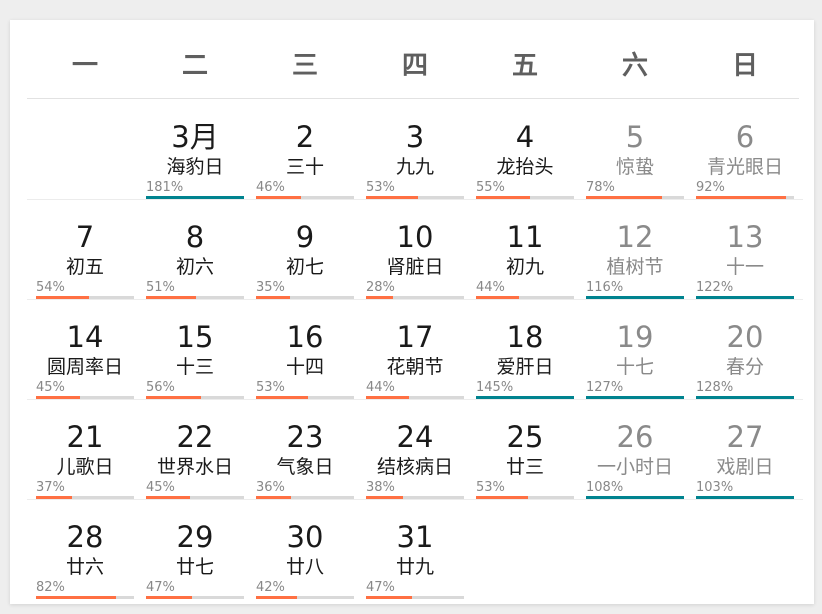 The height and width of the screenshot is (614, 822). I want to click on day-cell: 8 初六 51%, so click(195, 250).